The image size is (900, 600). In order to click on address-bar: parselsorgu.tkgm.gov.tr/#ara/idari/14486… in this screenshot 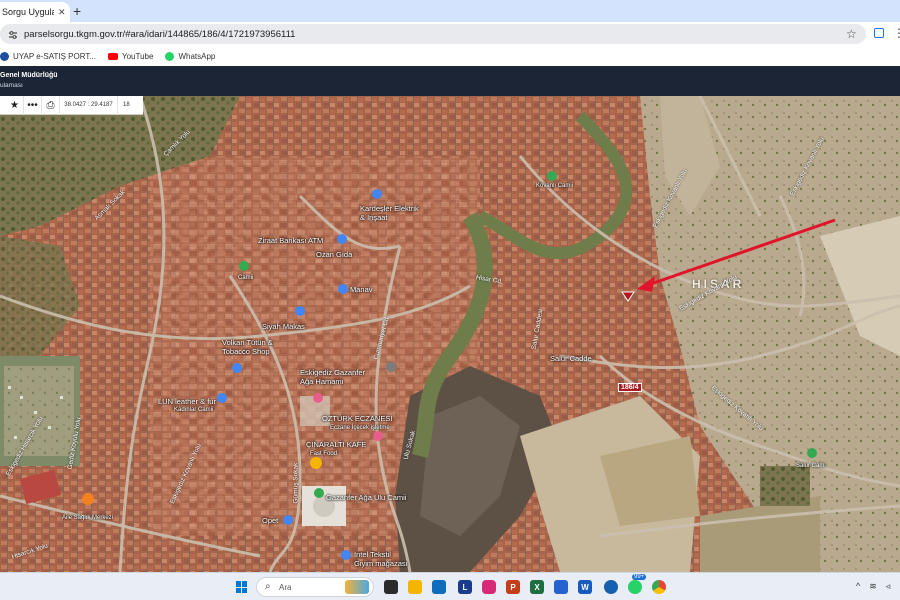, I will do `click(433, 34)`.